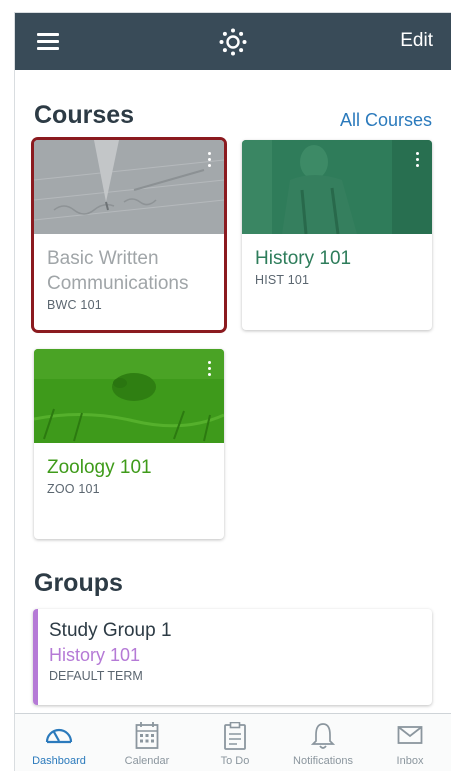 Image resolution: width=451 pixels, height=771 pixels. What do you see at coordinates (147, 761) in the screenshot?
I see `tab-label: Calendar` at bounding box center [147, 761].